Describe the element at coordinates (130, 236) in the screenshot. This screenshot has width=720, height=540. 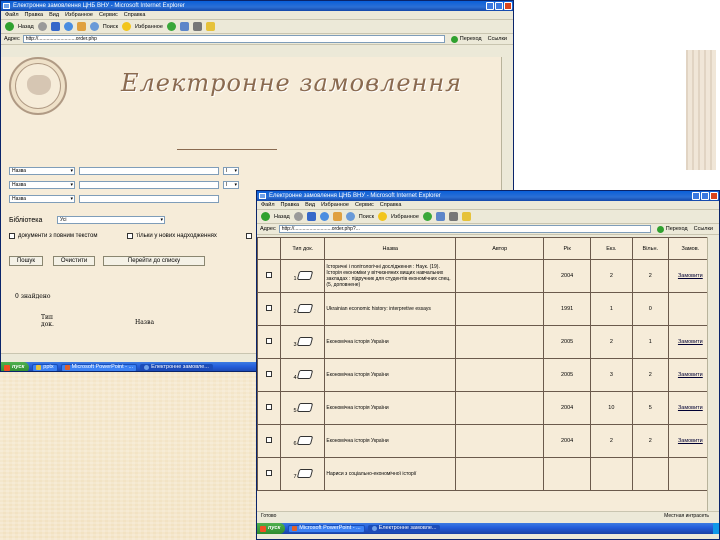
I see `new-arrivals-checkbox` at that location.